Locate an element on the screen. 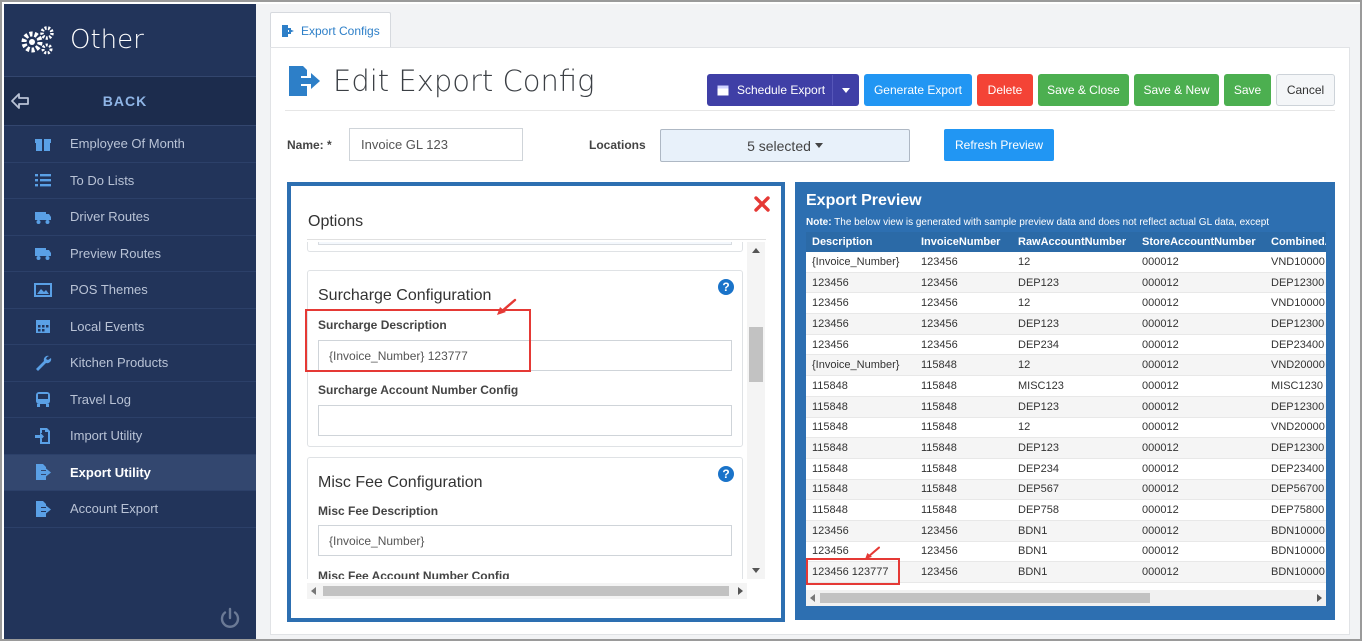 The image size is (1362, 641). table-cell: MISC123 is located at coordinates (1041, 385).